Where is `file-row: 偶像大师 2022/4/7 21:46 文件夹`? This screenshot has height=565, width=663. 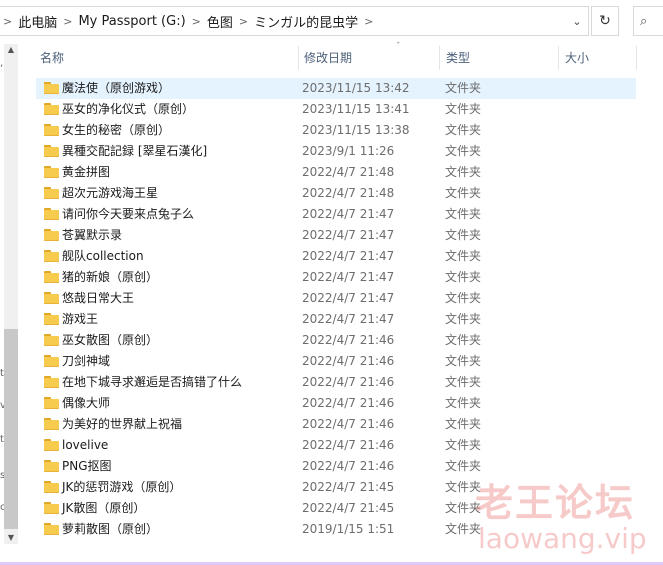 file-row: 偶像大师 2022/4/7 21:46 文件夹 is located at coordinates (336, 403).